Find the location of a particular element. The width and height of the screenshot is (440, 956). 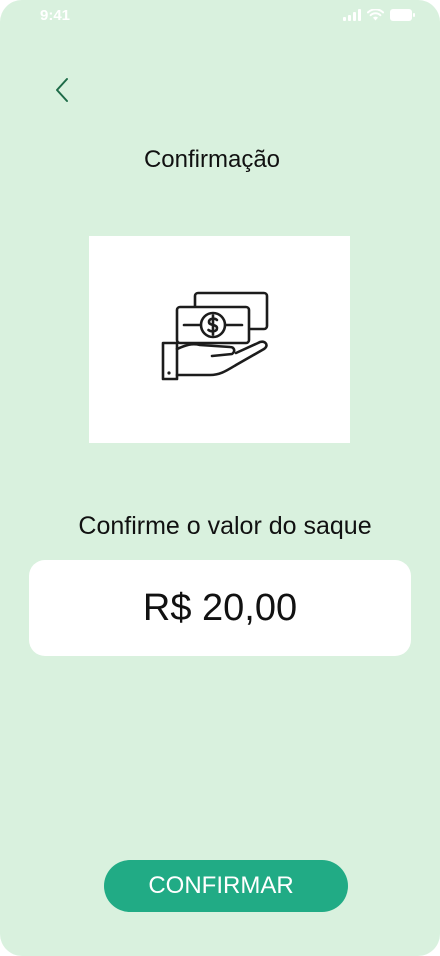

chevron-left-icon is located at coordinates (62, 92).